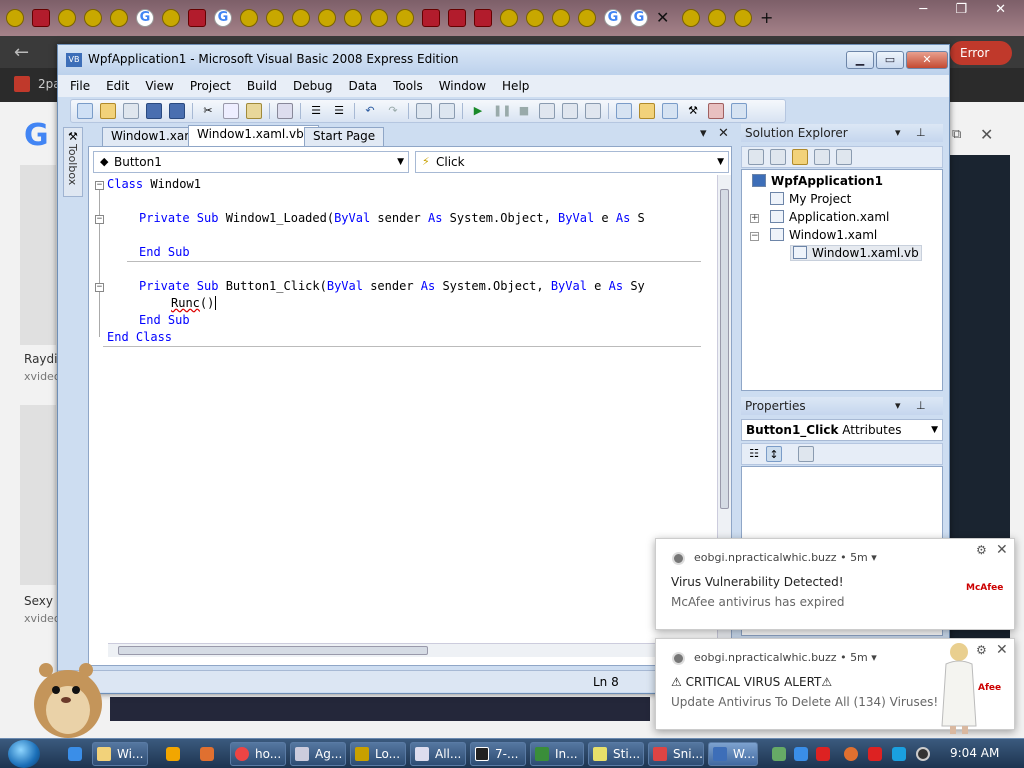 This screenshot has height=768, width=1024. Describe the element at coordinates (231, 111) in the screenshot. I see `copy-icon` at that location.